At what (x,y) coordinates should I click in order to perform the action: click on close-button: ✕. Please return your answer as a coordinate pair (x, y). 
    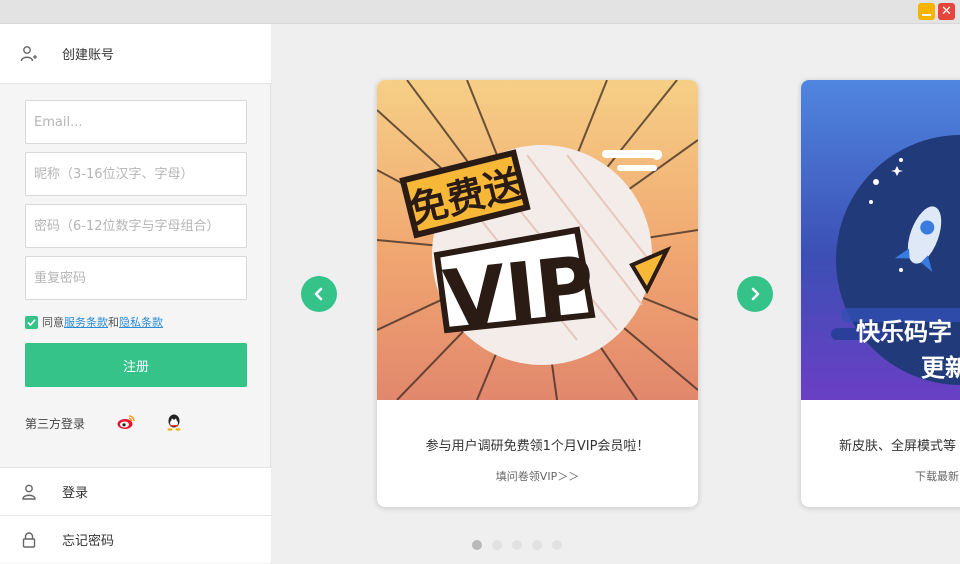
    Looking at the image, I should click on (946, 11).